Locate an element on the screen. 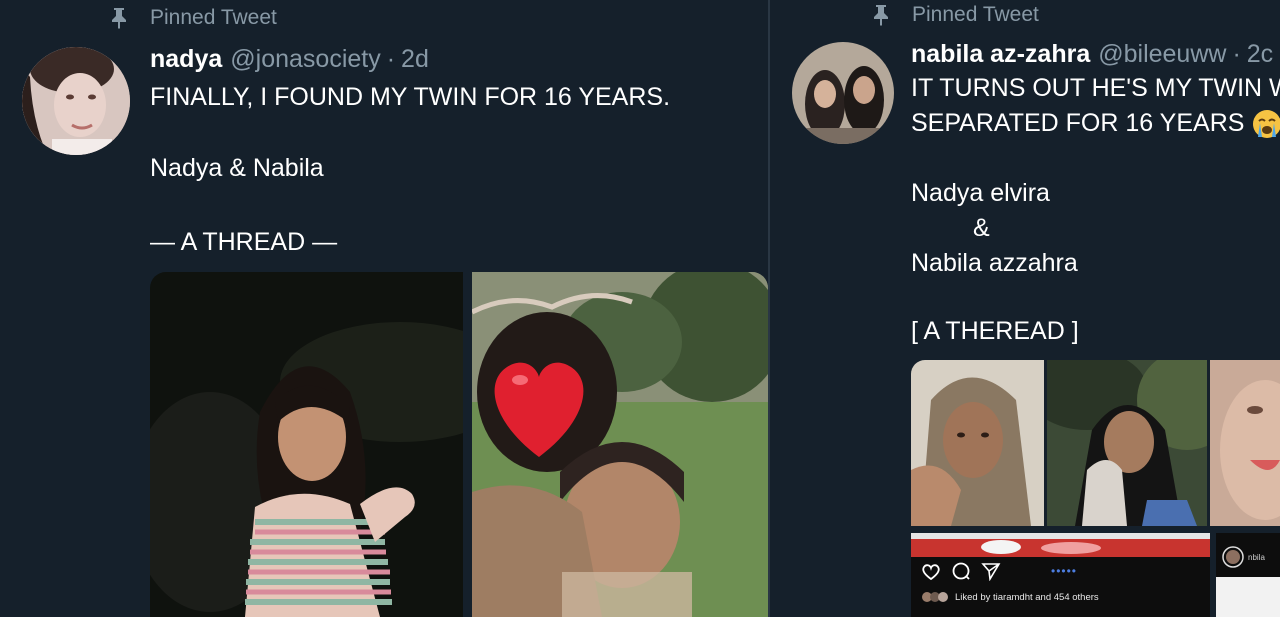  tweet-line-1: IT TURNS OUT HE'S MY TWIN W is located at coordinates (1095, 88).